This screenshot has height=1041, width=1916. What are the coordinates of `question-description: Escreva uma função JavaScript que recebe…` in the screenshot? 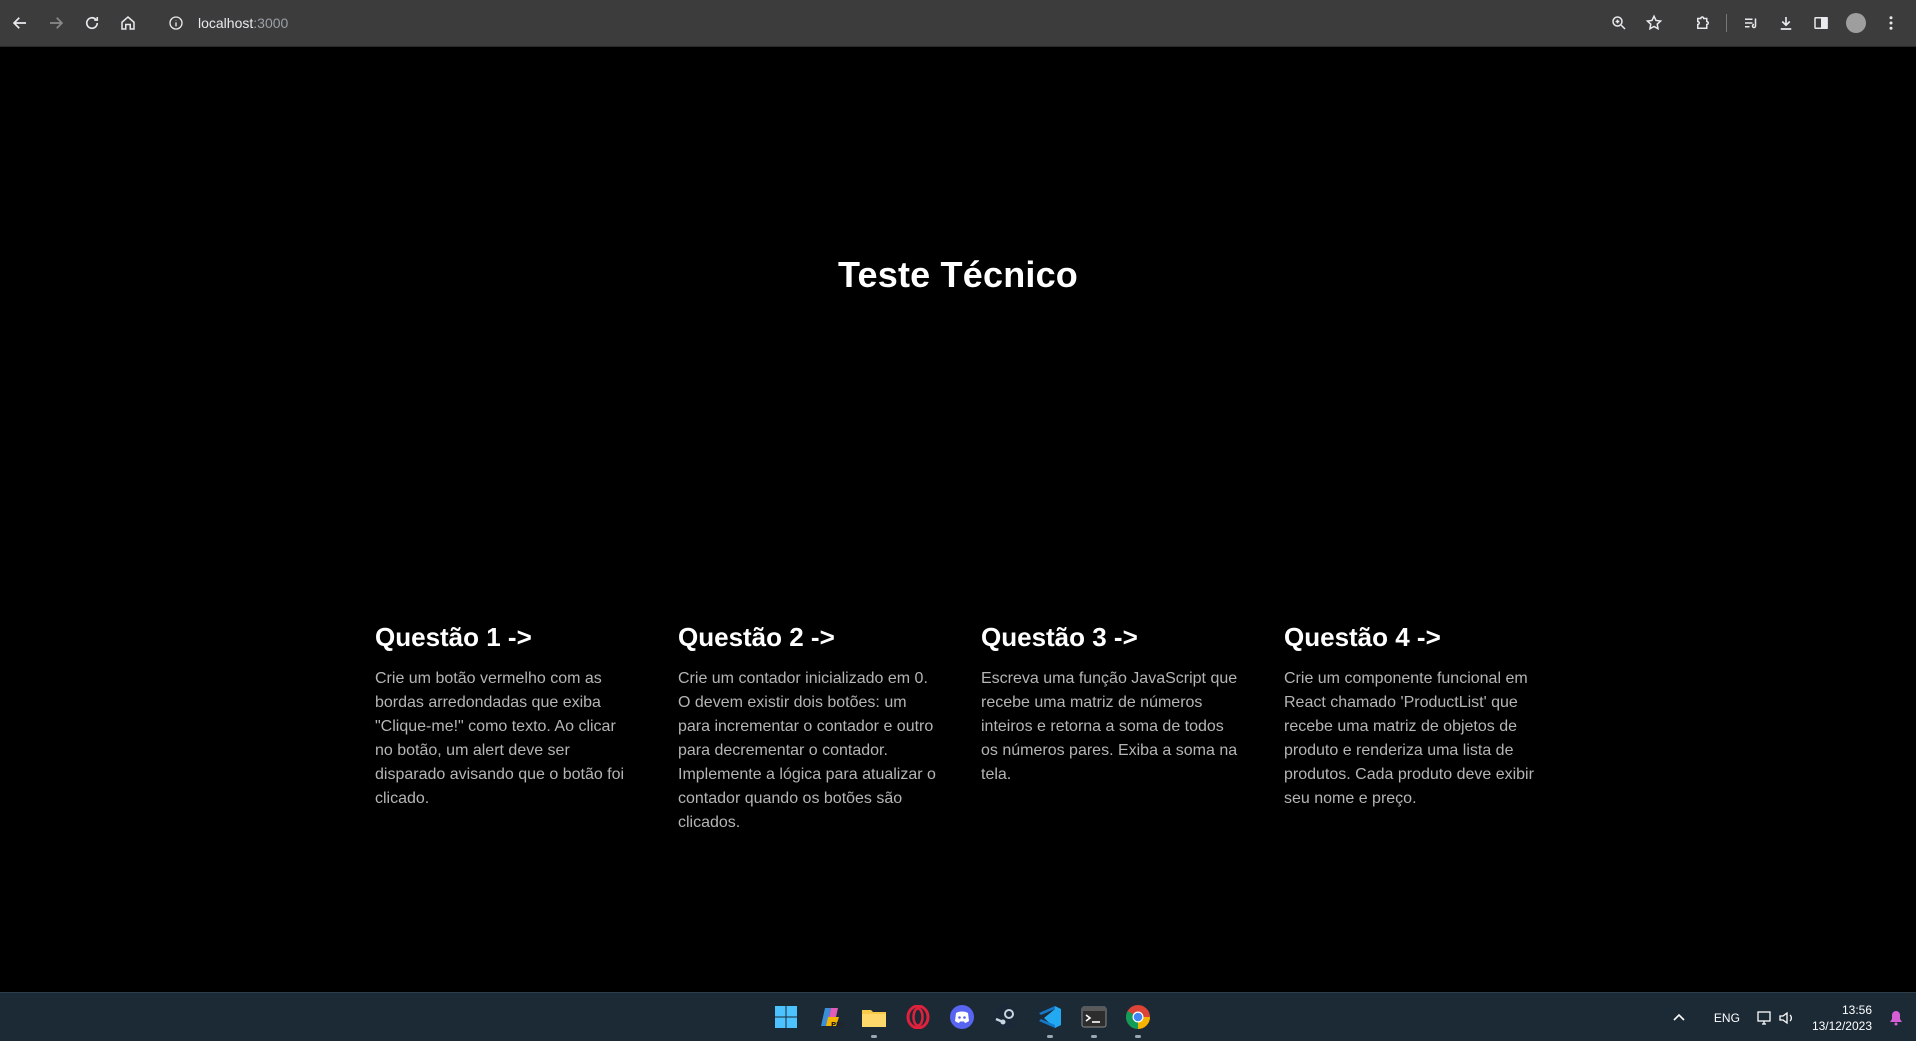 It's located at (1109, 726).